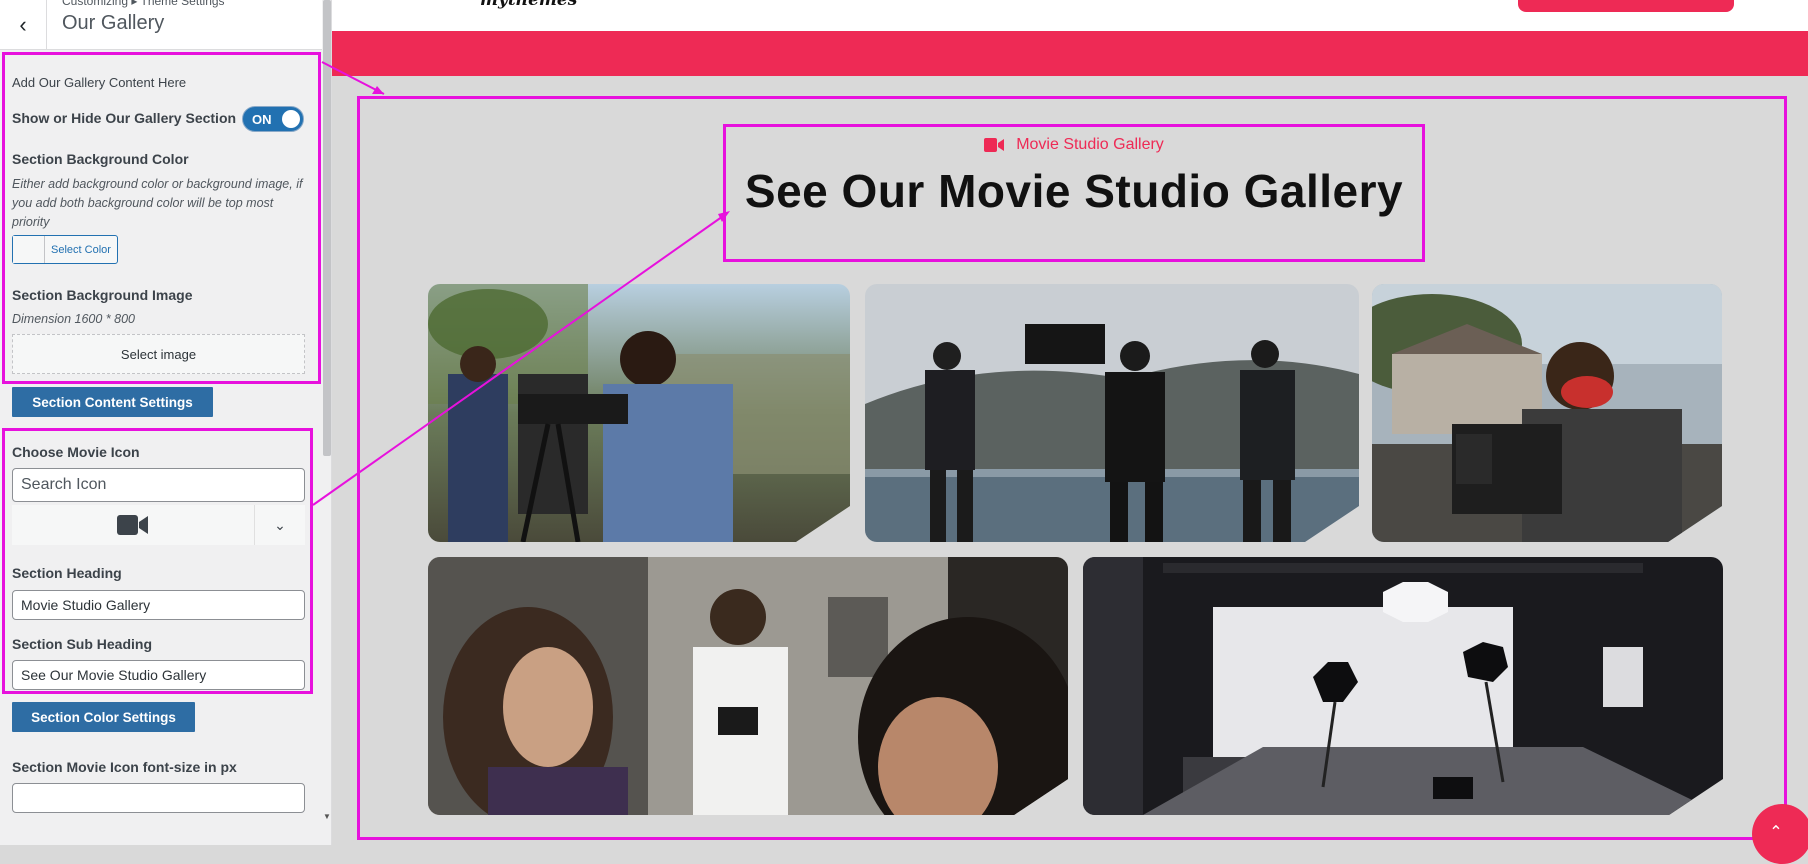 Image resolution: width=1808 pixels, height=864 pixels. I want to click on section-small-heading: Movie Studio Gallery, so click(1090, 144).